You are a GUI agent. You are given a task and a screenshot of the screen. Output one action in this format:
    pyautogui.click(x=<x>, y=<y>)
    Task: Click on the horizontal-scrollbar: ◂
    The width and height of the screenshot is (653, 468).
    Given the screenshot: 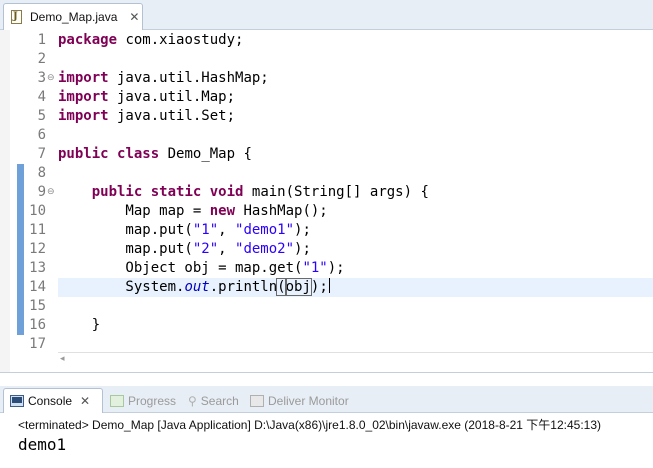 What is the action you would take?
    pyautogui.click(x=355, y=361)
    